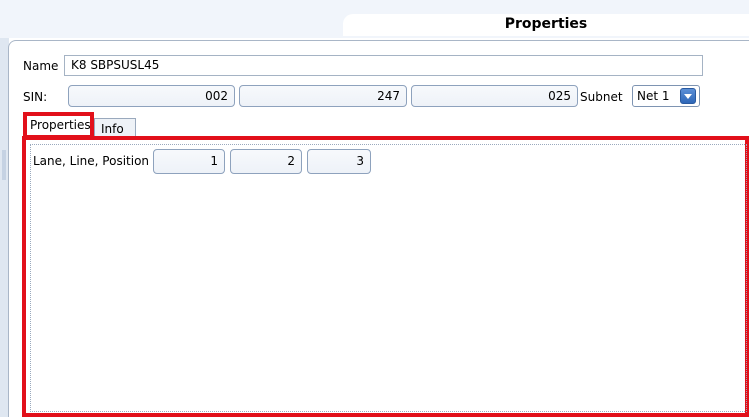 This screenshot has height=417, width=749. What do you see at coordinates (494, 96) in the screenshot?
I see `sin-field-3: 025` at bounding box center [494, 96].